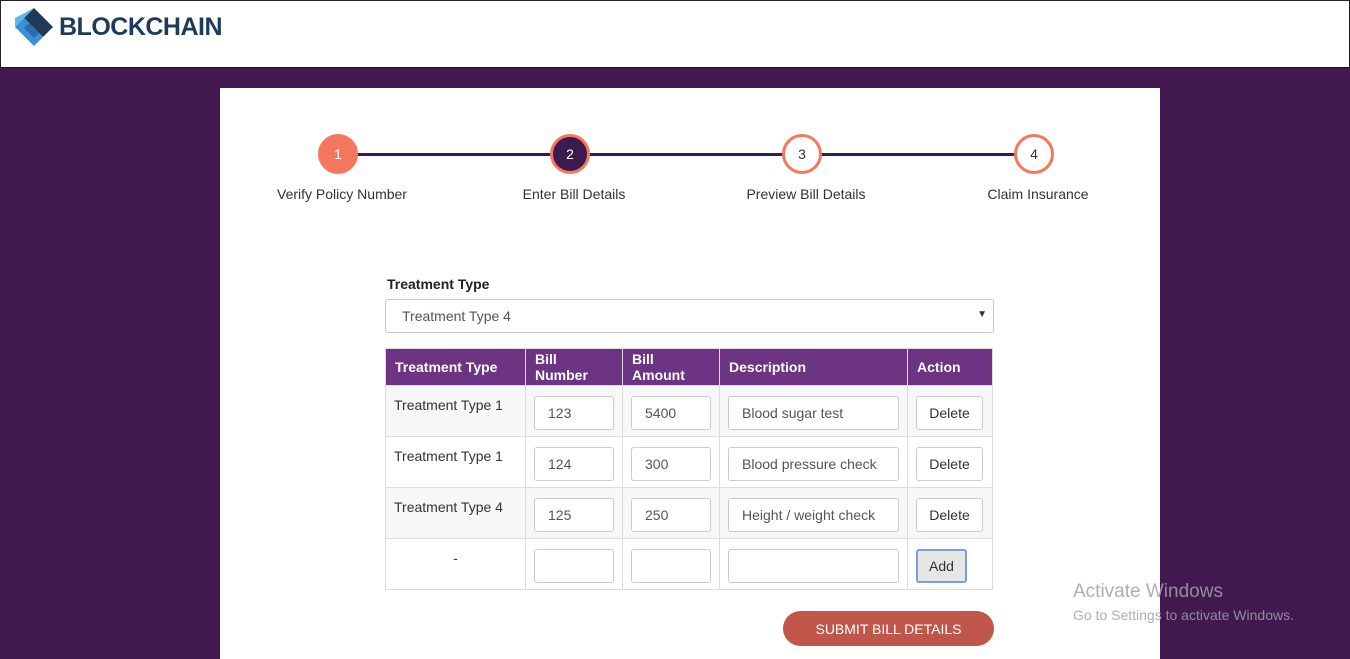 This screenshot has width=1350, height=659. Describe the element at coordinates (342, 194) in the screenshot. I see `step-1-label: Verify Policy Number` at that location.